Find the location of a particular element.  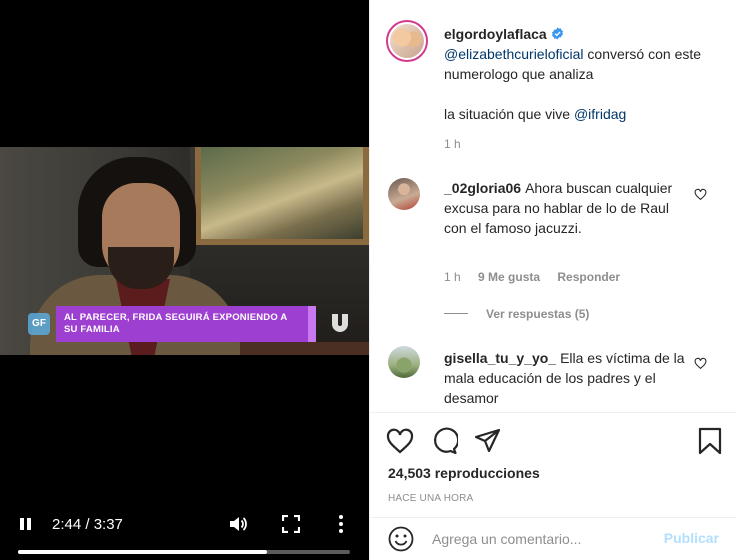

view-count: 24,503 reproducciones is located at coordinates (464, 473).